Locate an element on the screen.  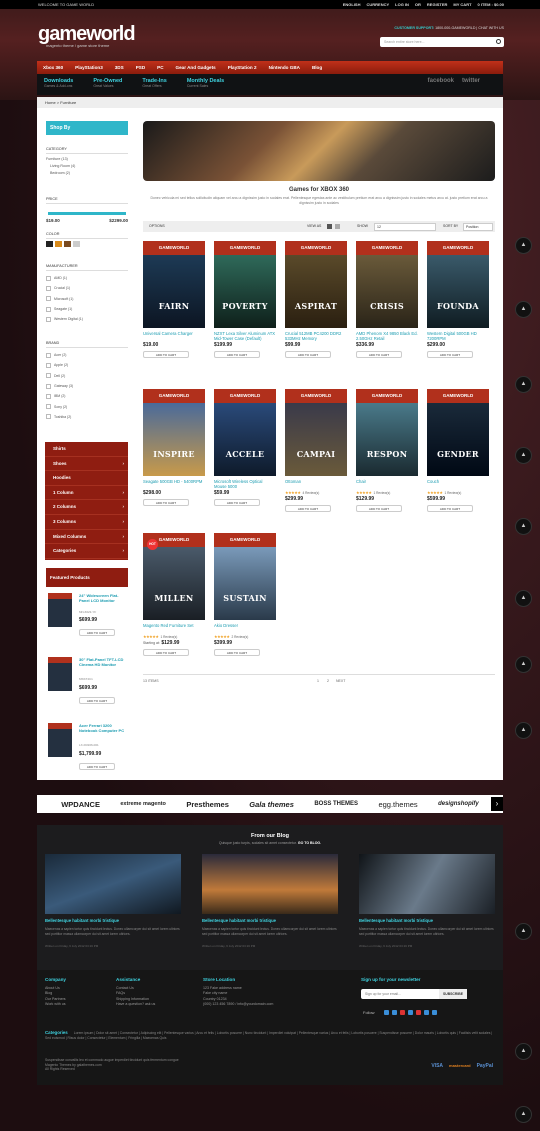
login-link: LOG IN is located at coordinates (402, 4).